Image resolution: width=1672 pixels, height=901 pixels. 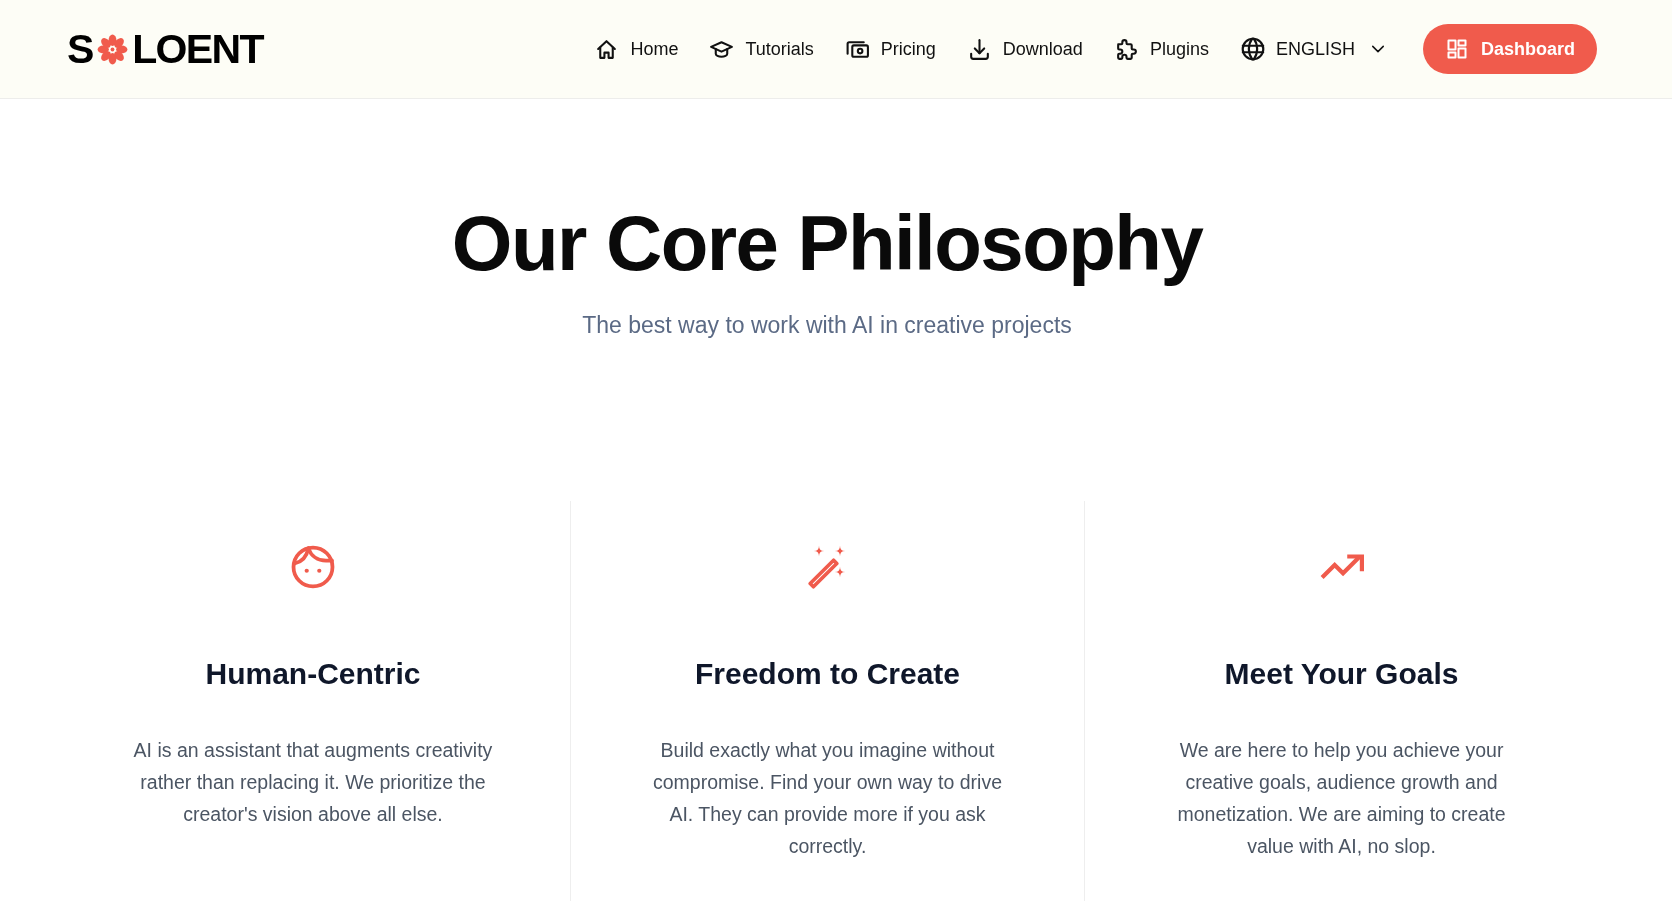 What do you see at coordinates (761, 49) in the screenshot?
I see `nav-link: Tutorials` at bounding box center [761, 49].